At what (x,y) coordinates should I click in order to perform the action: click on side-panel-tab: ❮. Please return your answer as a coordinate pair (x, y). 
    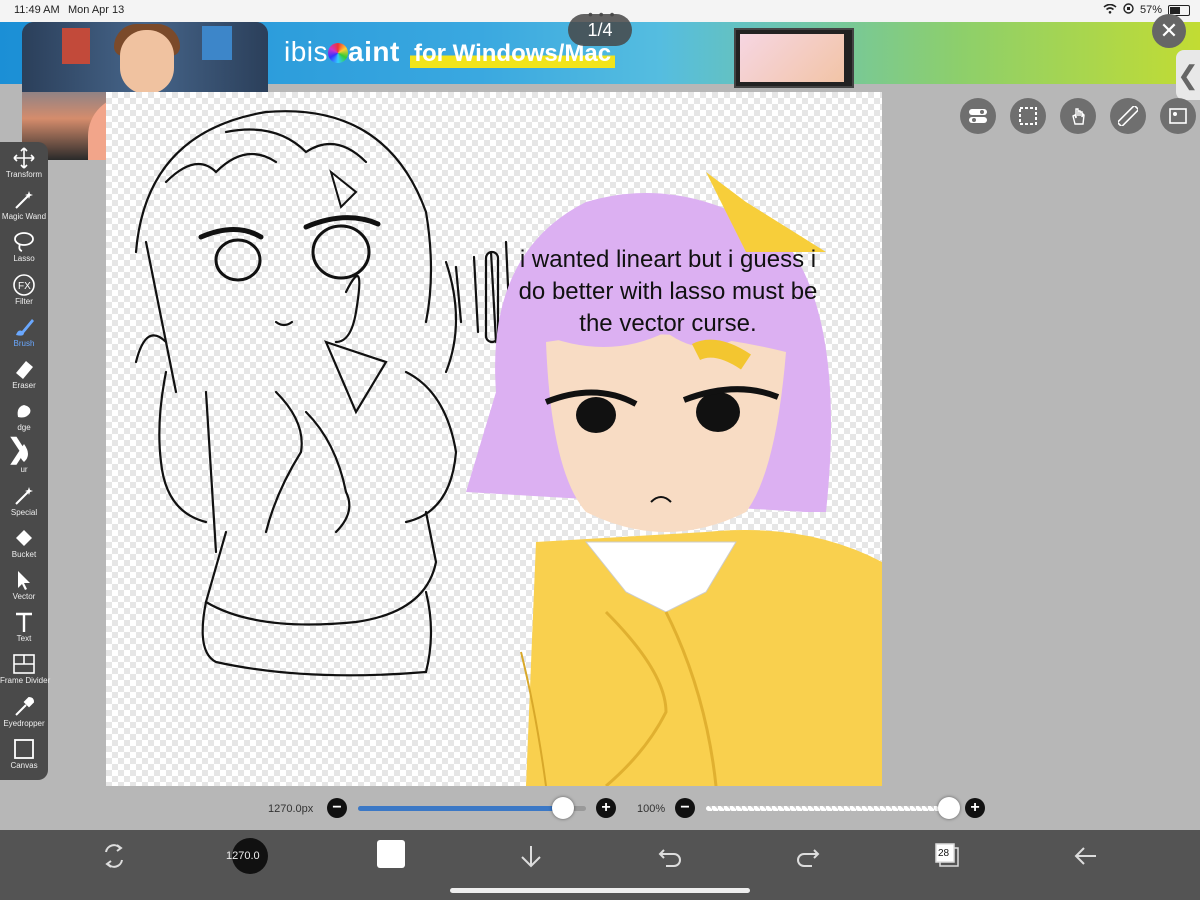
    Looking at the image, I should click on (1188, 75).